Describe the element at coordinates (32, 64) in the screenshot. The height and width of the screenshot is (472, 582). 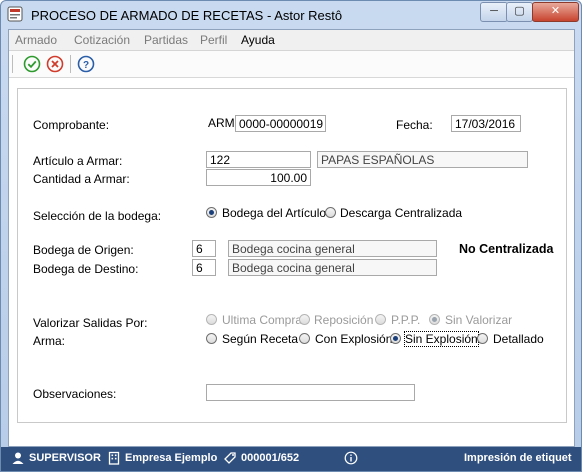
I see `check-icon` at that location.